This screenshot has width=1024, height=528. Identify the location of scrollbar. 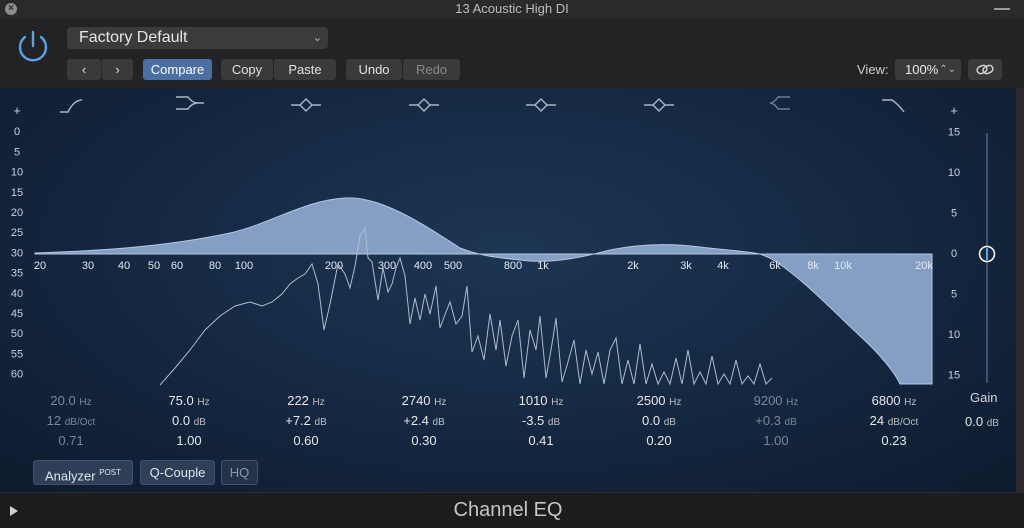
(1020, 290).